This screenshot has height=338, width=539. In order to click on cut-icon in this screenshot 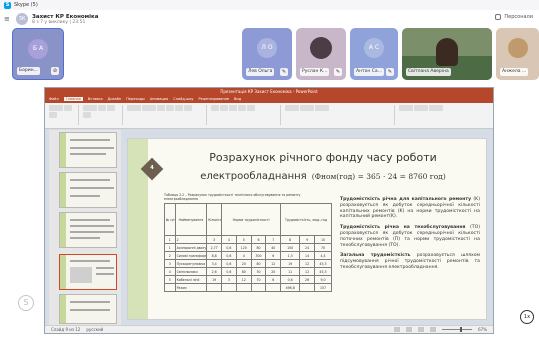, I will do `click(68, 108)`.